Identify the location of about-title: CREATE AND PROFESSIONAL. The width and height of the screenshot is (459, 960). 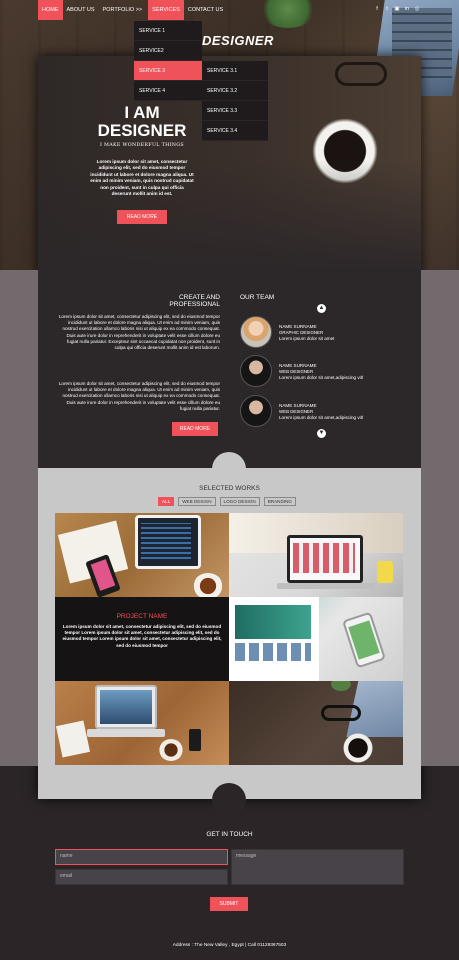
(194, 301).